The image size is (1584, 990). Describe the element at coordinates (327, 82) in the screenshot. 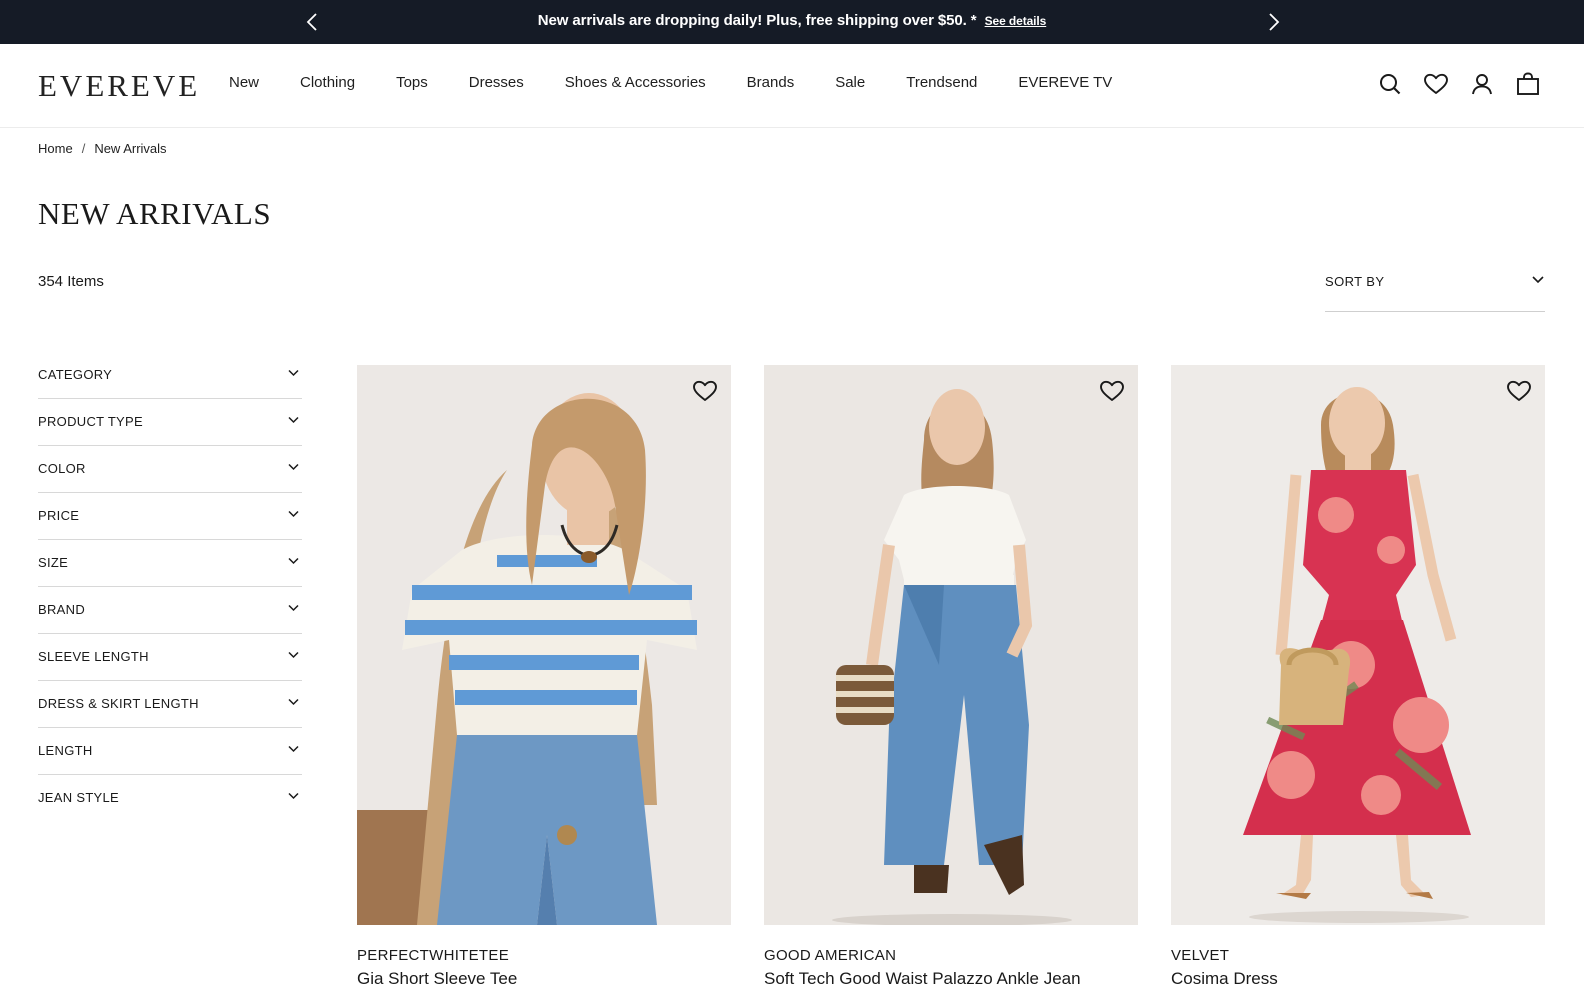

I see `nav-item-clothing: Clothing` at that location.